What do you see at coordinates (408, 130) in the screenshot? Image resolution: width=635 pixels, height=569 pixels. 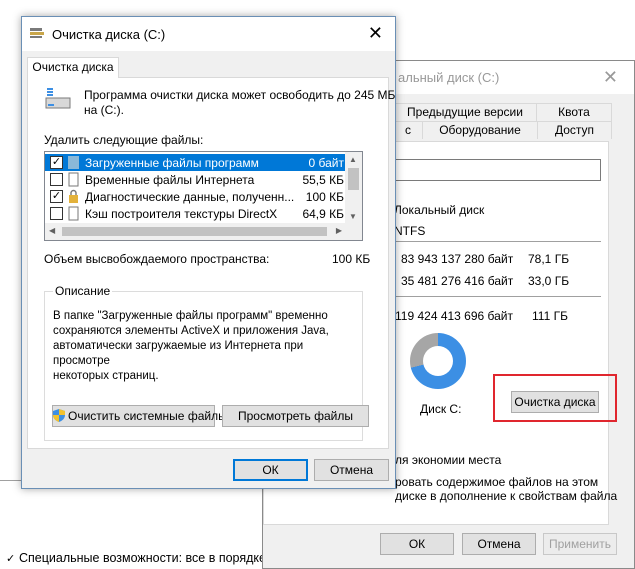 I see `tab-partial: с` at bounding box center [408, 130].